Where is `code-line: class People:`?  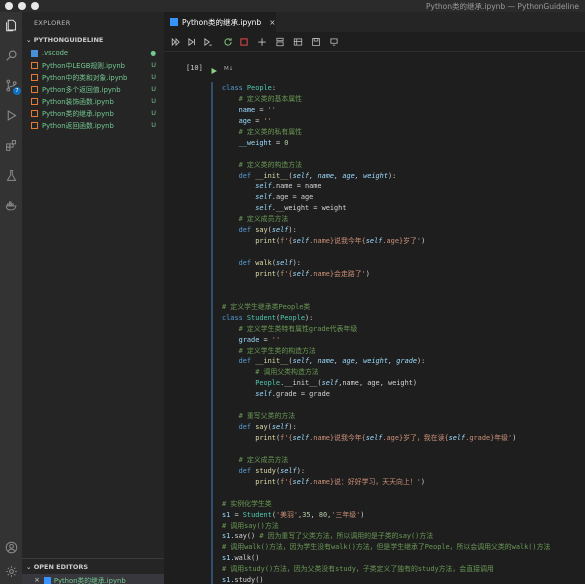 code-line: class People: is located at coordinates (386, 88).